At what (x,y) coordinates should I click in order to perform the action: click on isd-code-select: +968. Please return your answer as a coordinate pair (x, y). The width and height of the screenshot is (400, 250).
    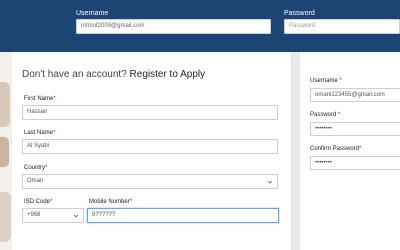
    Looking at the image, I should click on (53, 215).